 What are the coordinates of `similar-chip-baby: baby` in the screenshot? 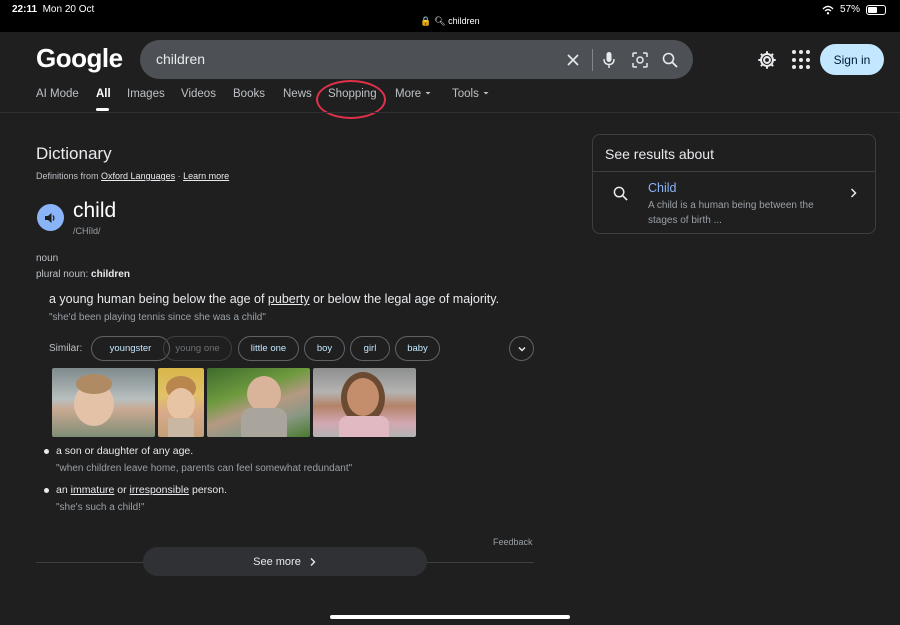 It's located at (417, 348).